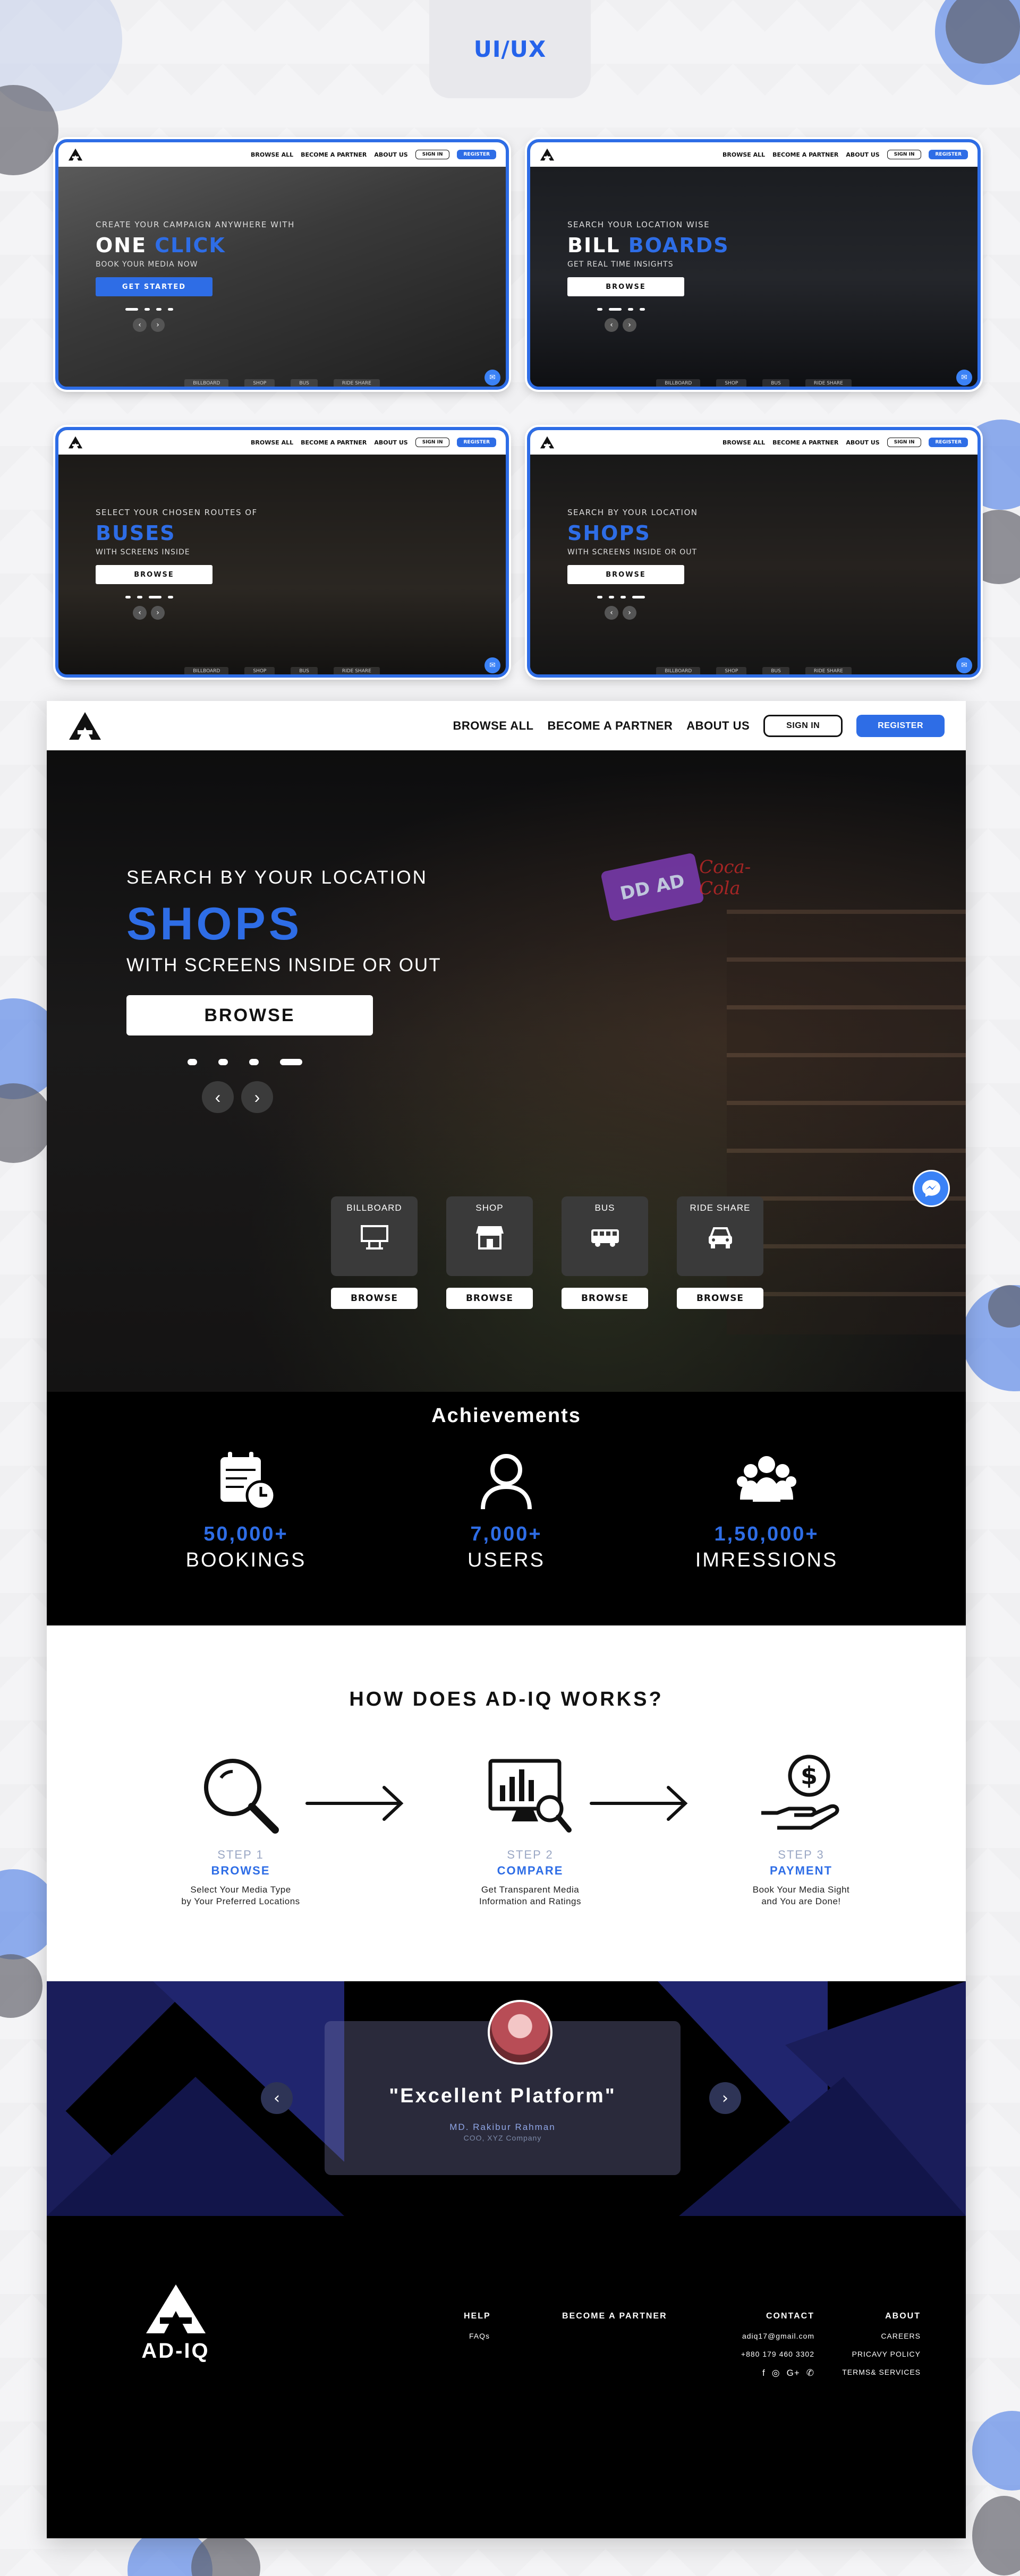 The image size is (1020, 2576). I want to click on google-plus-icon: G+, so click(793, 2373).